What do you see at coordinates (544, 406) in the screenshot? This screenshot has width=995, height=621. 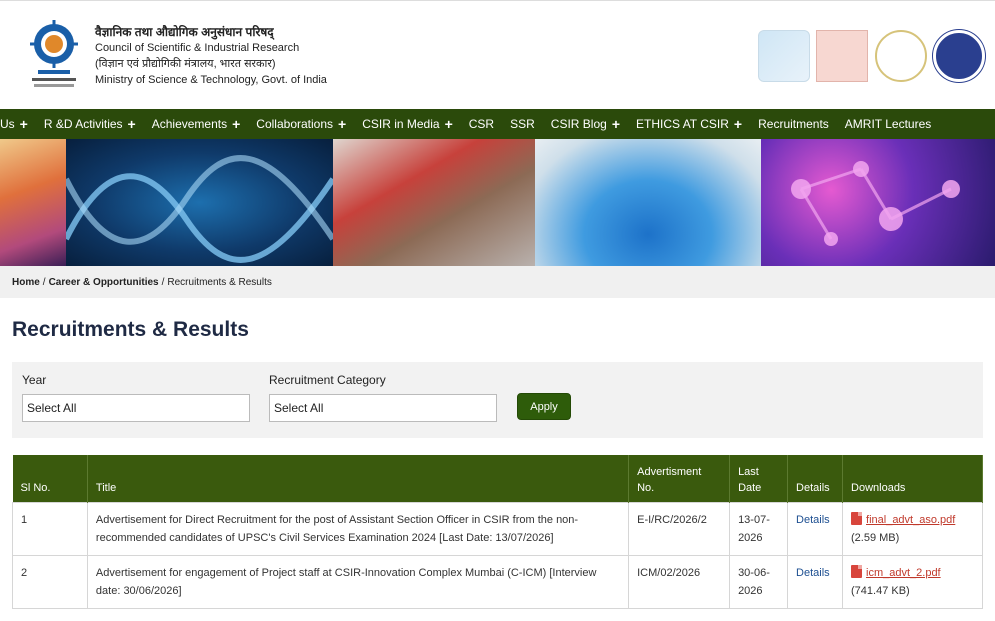 I see `apply-button: Apply` at bounding box center [544, 406].